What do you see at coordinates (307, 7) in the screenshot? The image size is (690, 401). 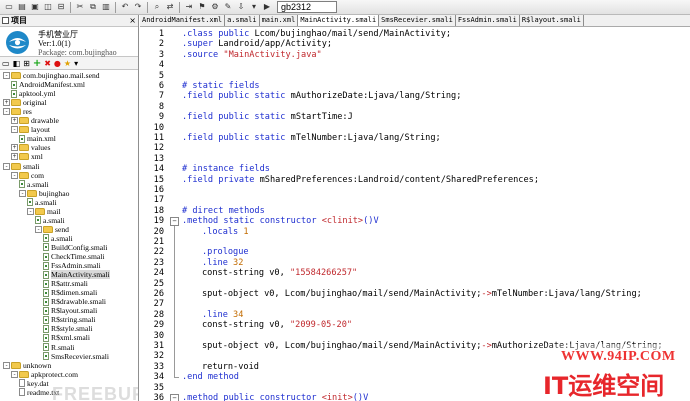 I see `encoding-select: gb2312` at bounding box center [307, 7].